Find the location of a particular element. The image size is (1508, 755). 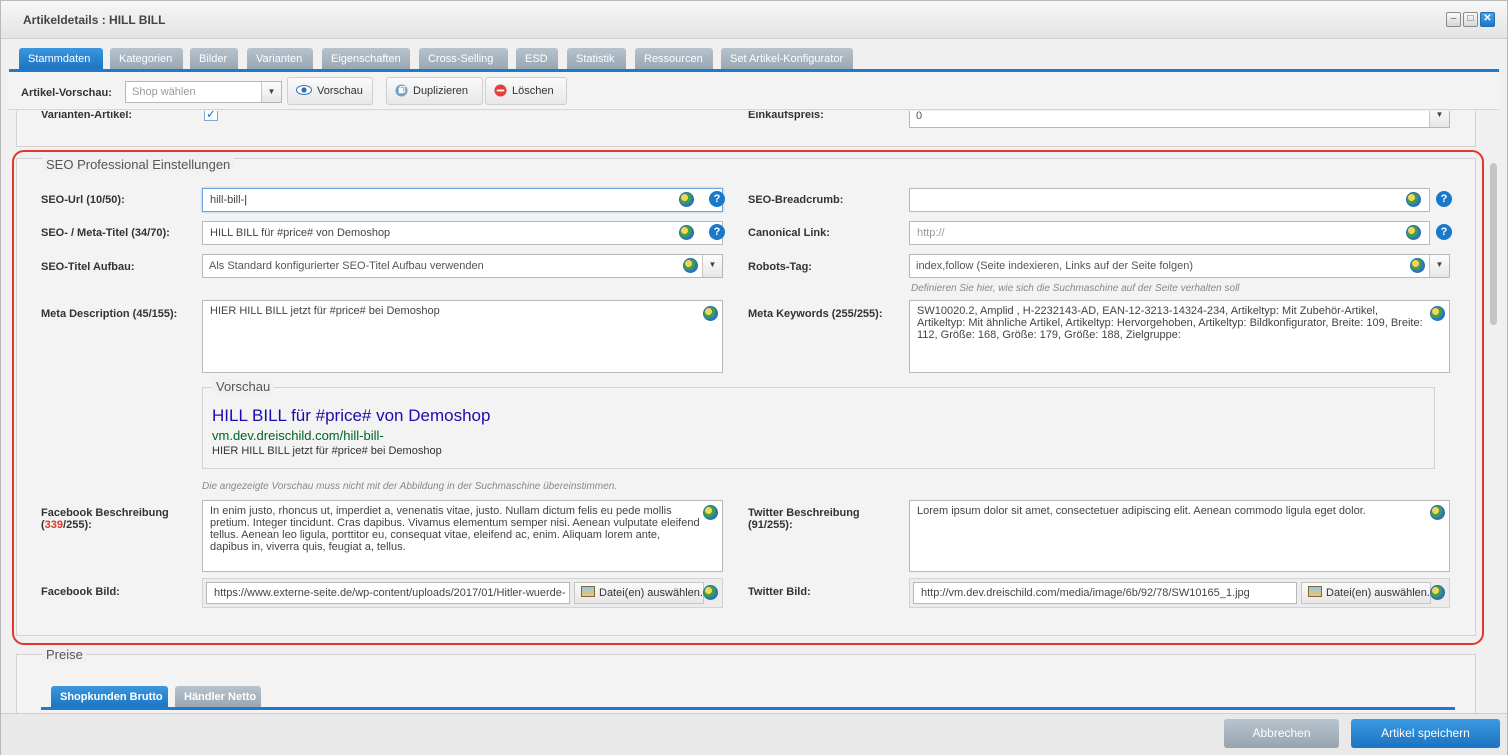

seo-url-input: hill-bill-| is located at coordinates (462, 200).